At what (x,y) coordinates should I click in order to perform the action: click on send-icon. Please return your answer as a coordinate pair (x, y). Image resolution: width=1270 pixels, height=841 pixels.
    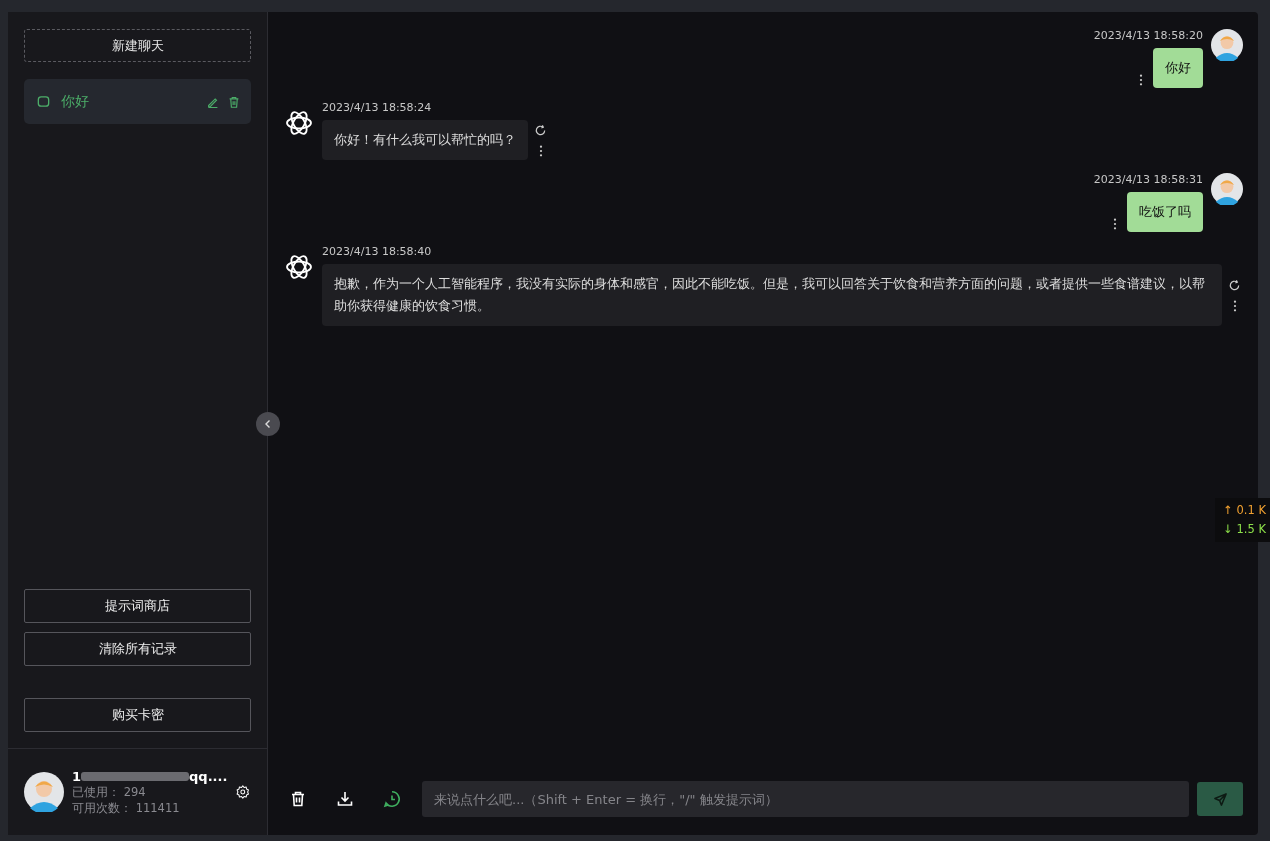
    Looking at the image, I should click on (1220, 799).